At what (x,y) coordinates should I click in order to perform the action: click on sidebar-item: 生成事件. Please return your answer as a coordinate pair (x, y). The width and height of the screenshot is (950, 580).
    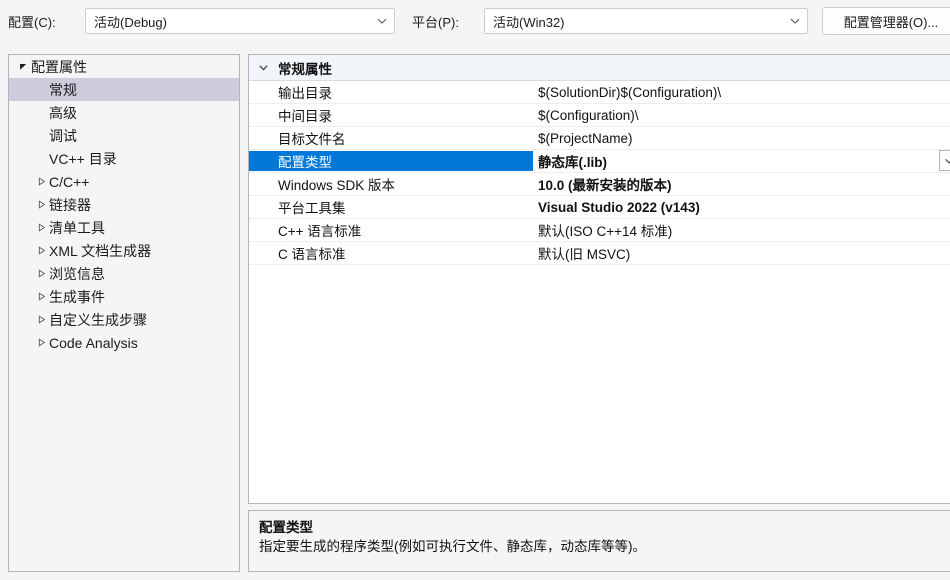
    Looking at the image, I should click on (124, 296).